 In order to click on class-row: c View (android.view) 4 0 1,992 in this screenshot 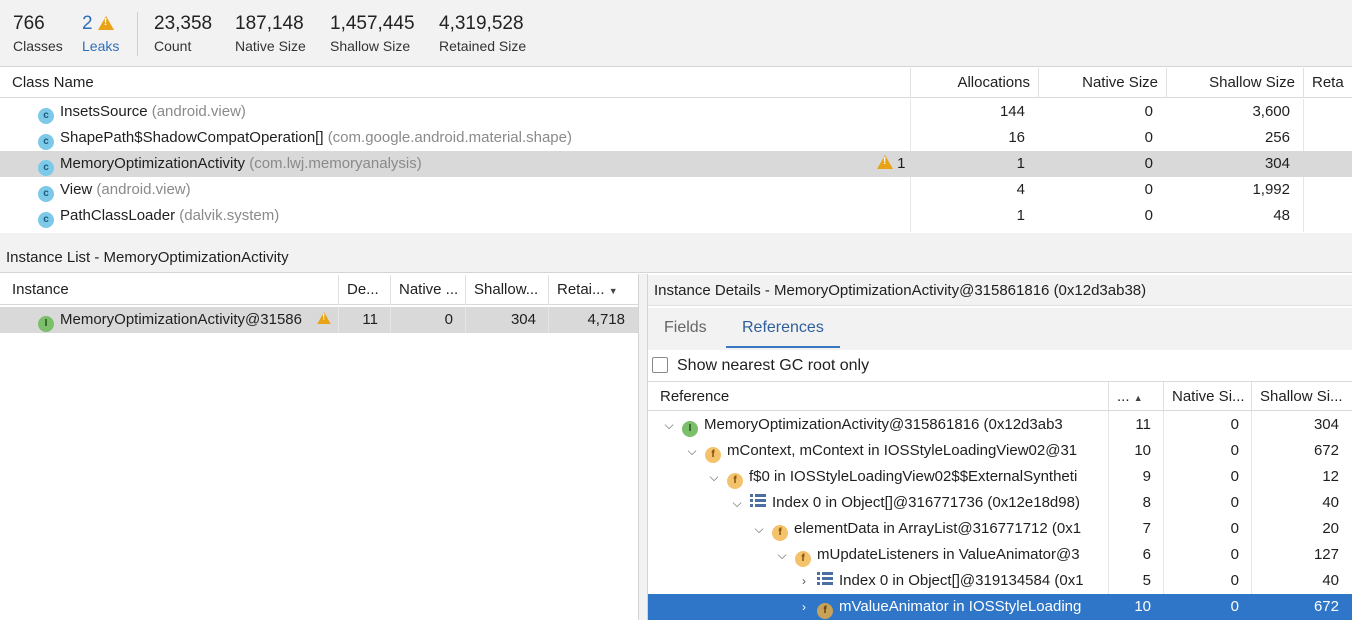, I will do `click(676, 190)`.